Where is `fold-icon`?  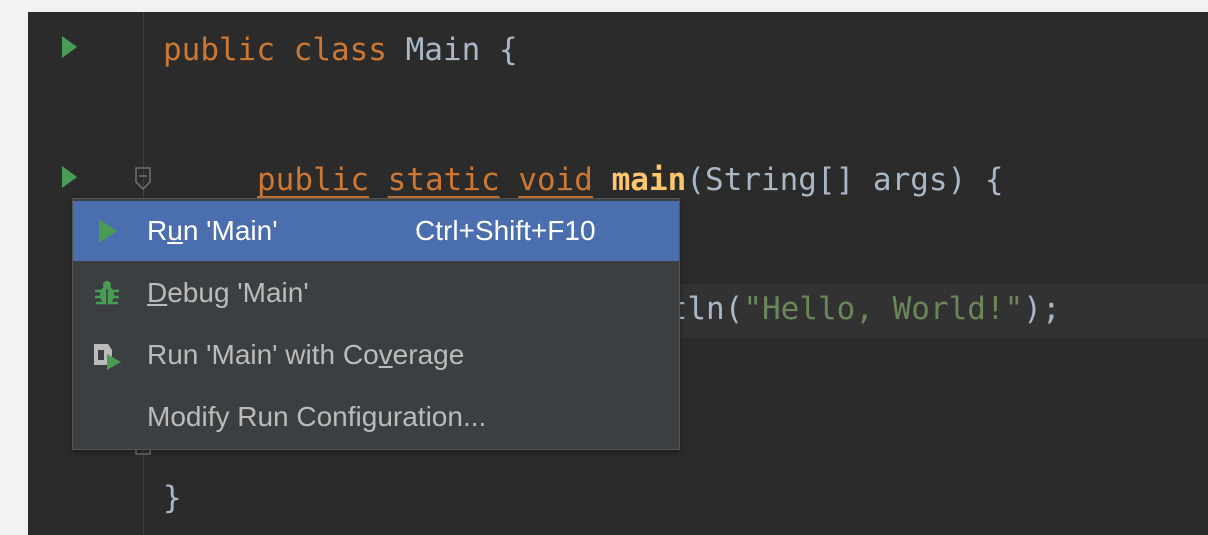
fold-icon is located at coordinates (143, 179).